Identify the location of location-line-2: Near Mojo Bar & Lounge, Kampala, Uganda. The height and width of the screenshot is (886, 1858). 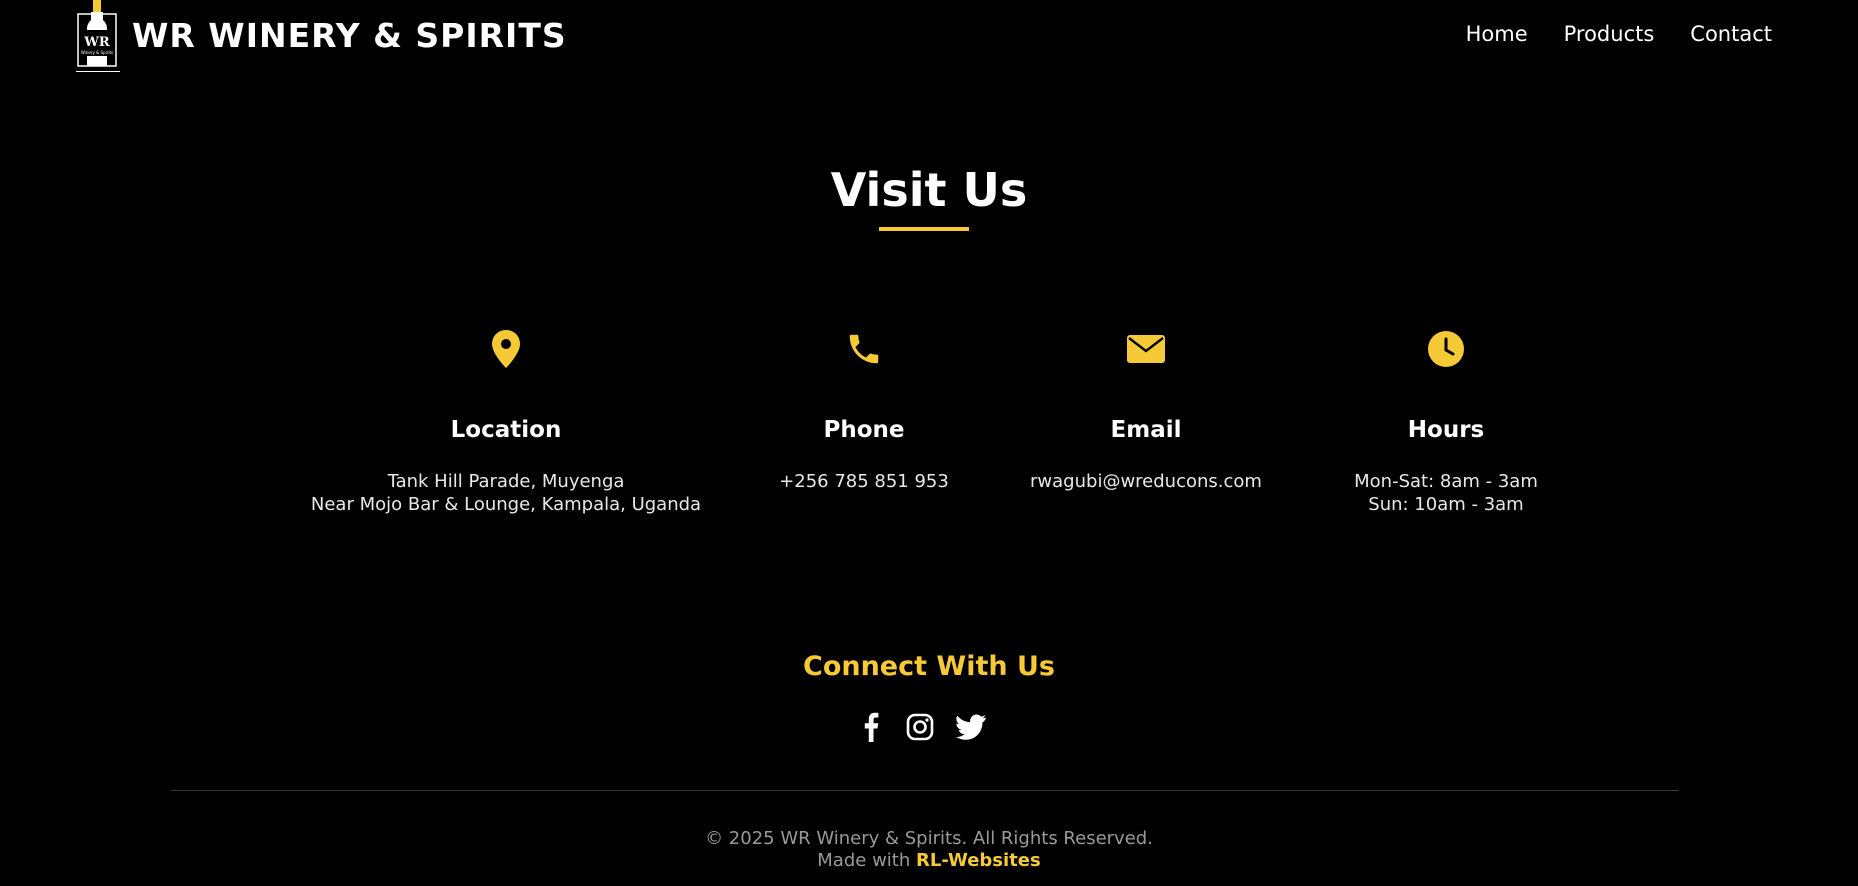
(506, 504).